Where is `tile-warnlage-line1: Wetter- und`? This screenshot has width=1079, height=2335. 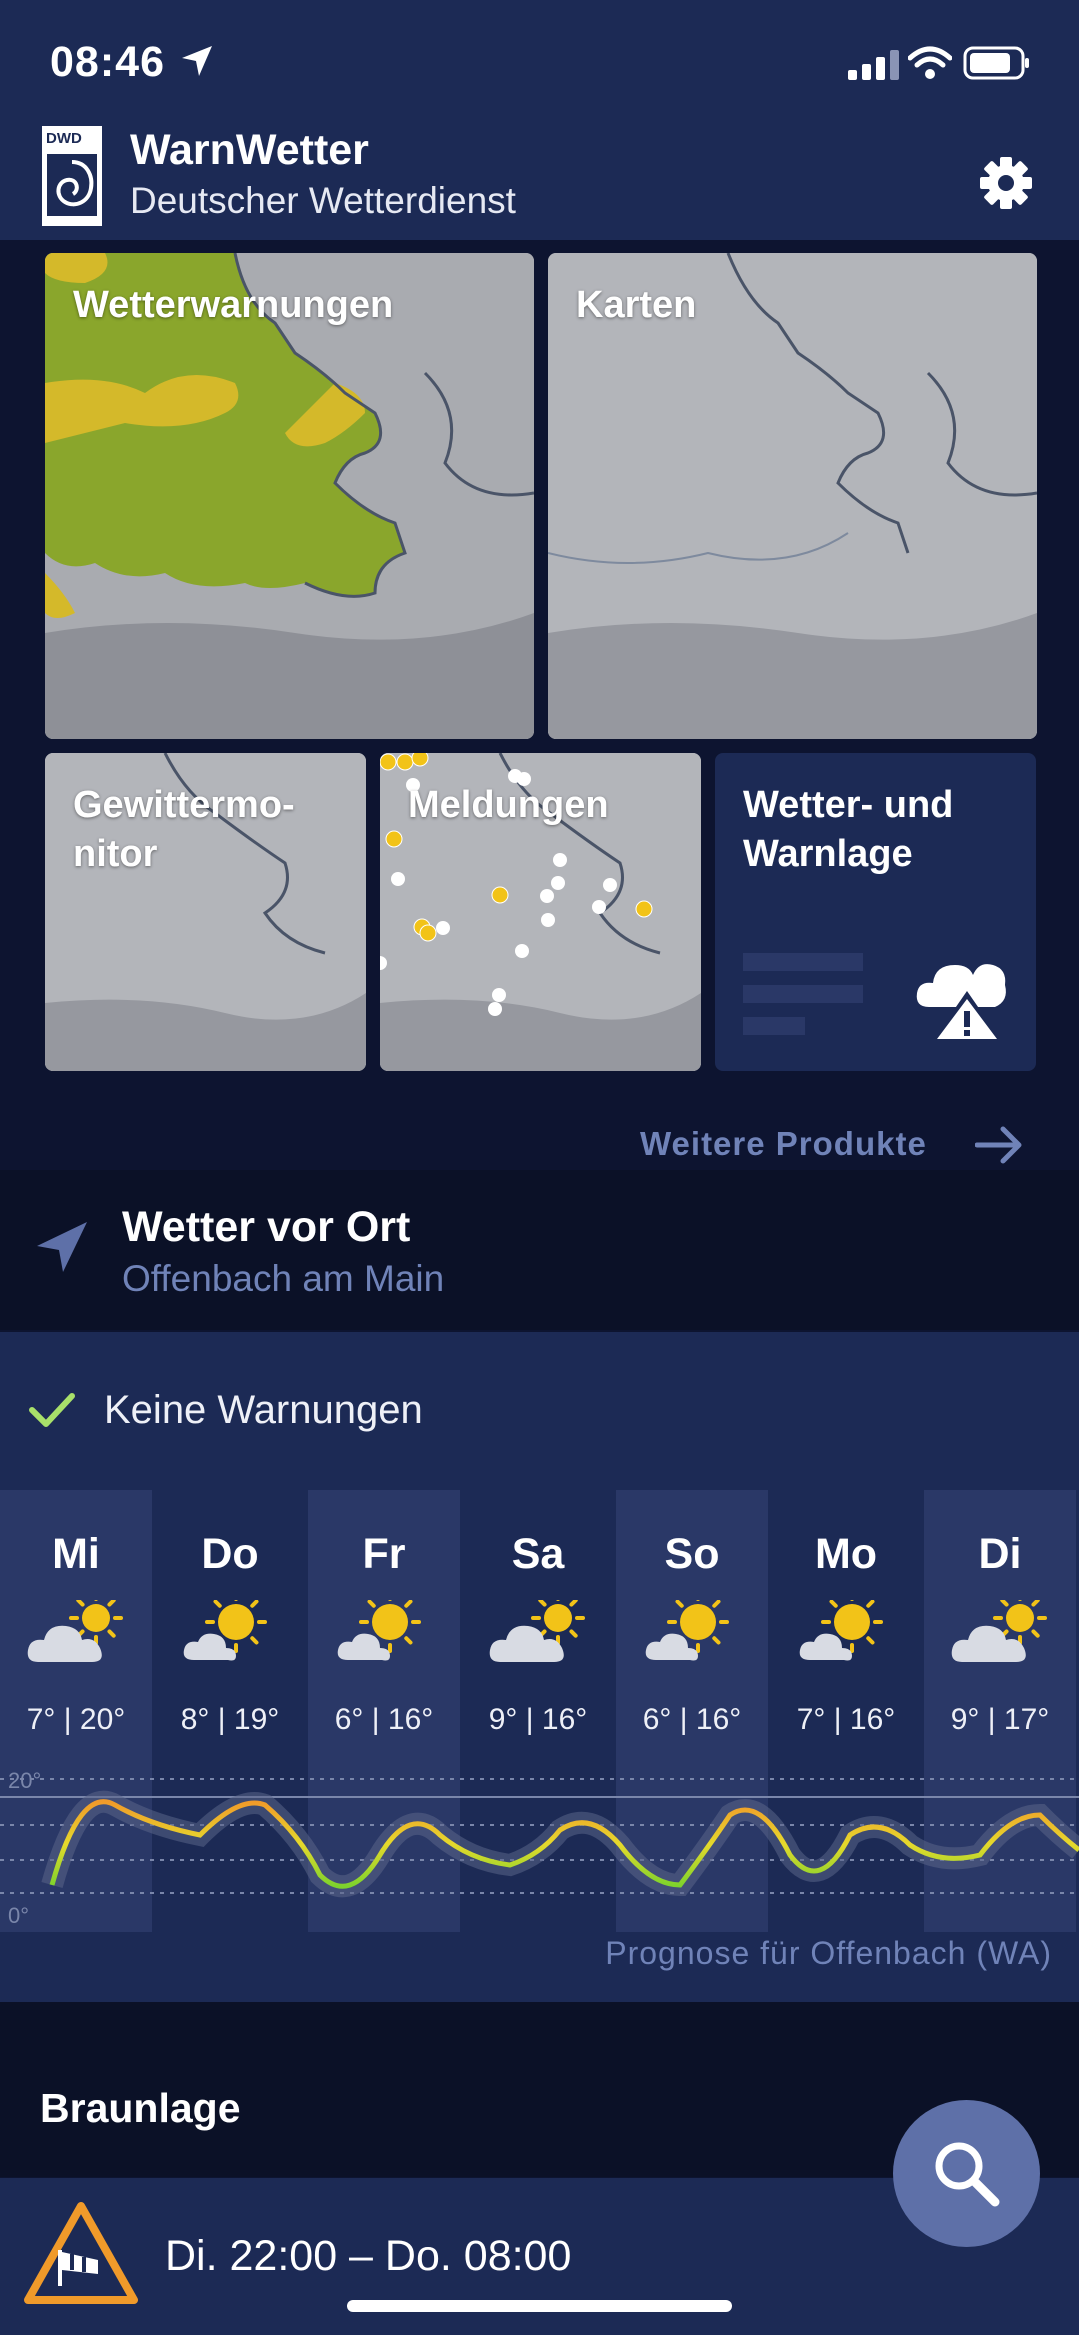 tile-warnlage-line1: Wetter- und is located at coordinates (848, 805).